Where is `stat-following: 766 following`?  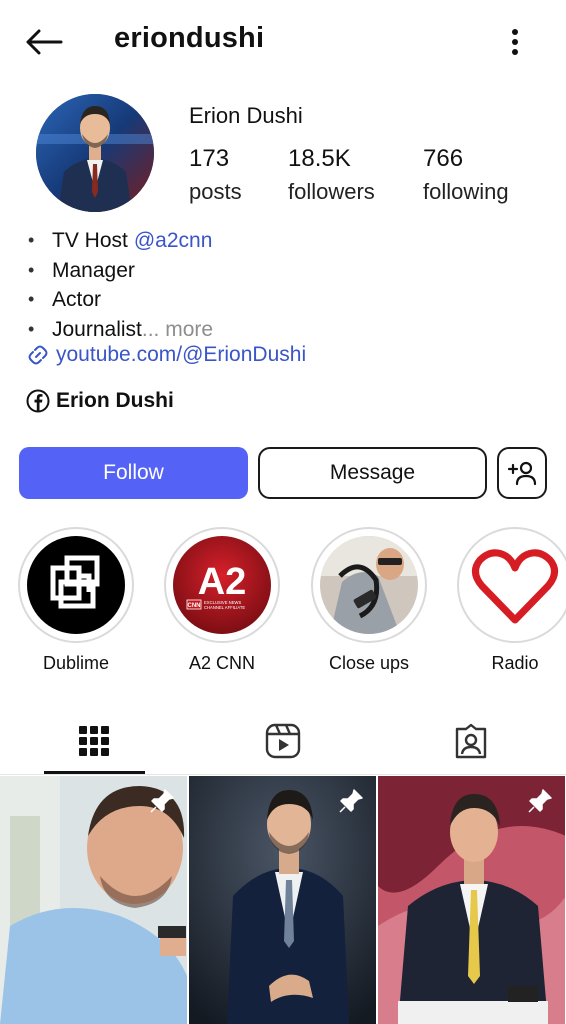
stat-following: 766 following is located at coordinates (466, 175).